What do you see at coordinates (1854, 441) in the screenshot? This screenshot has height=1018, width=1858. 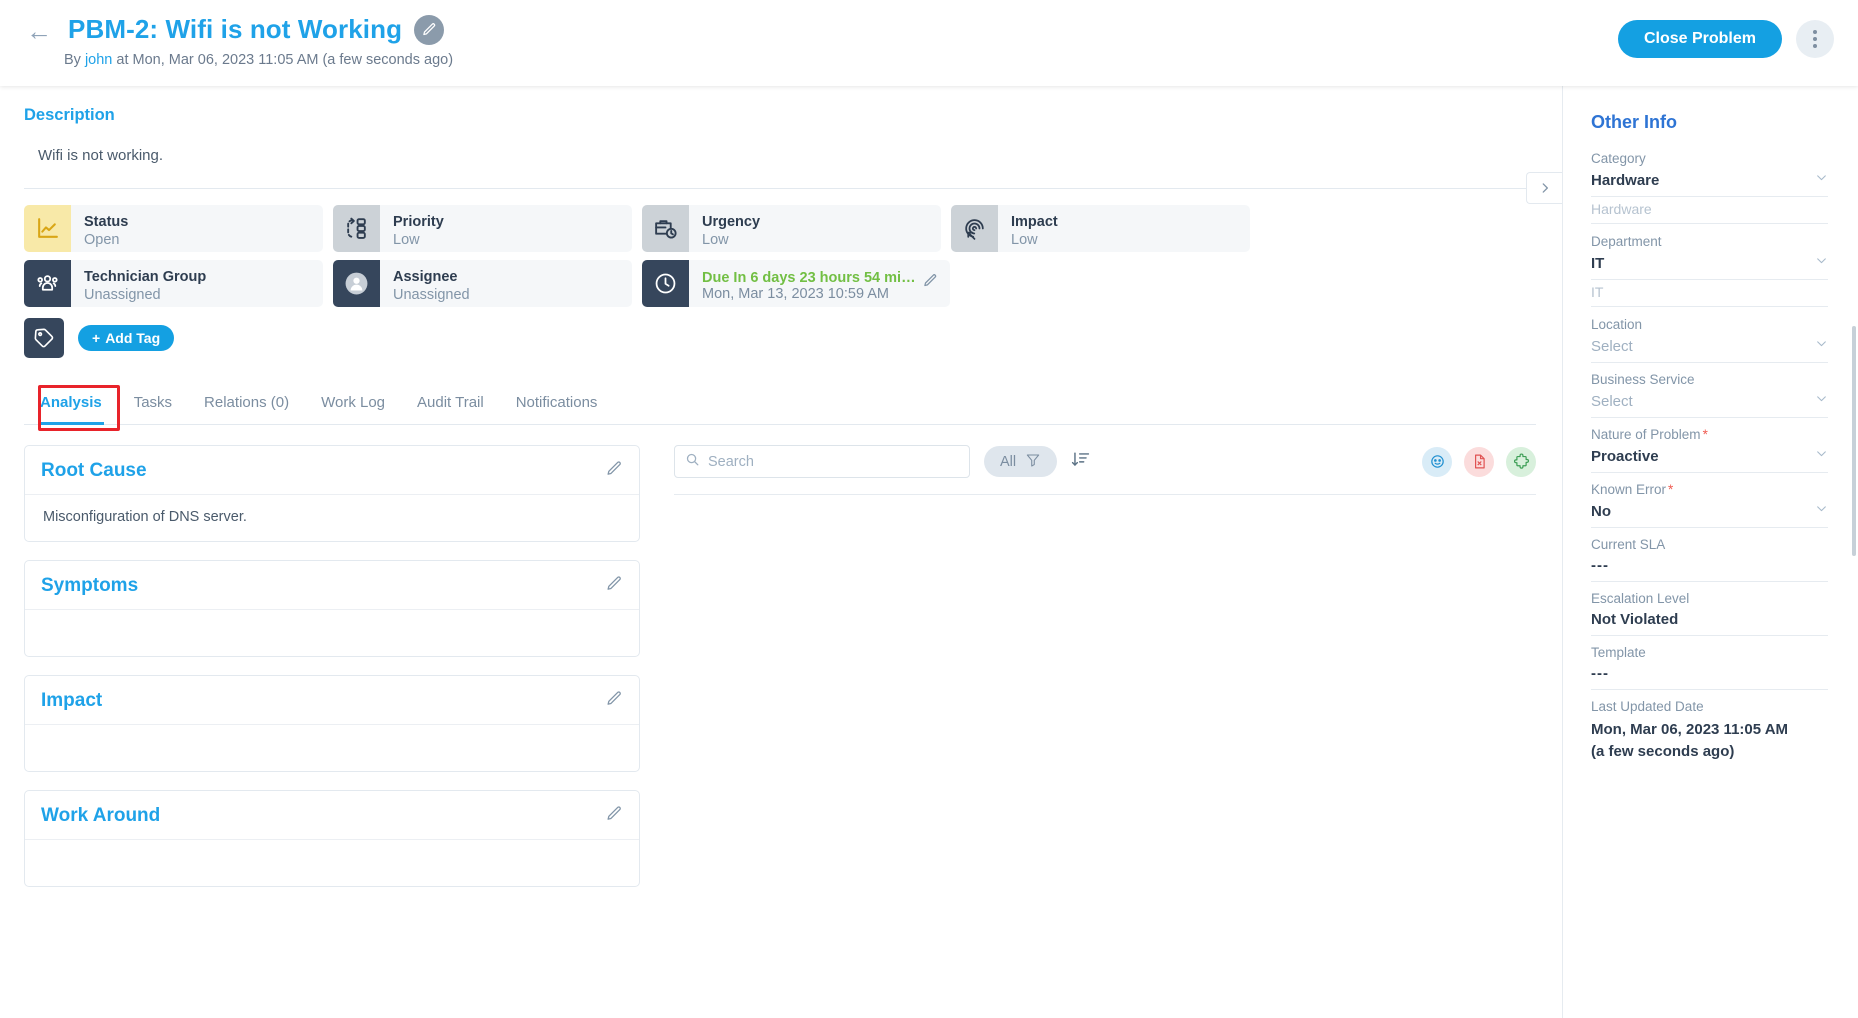 I see `sidebar-scrollbar` at bounding box center [1854, 441].